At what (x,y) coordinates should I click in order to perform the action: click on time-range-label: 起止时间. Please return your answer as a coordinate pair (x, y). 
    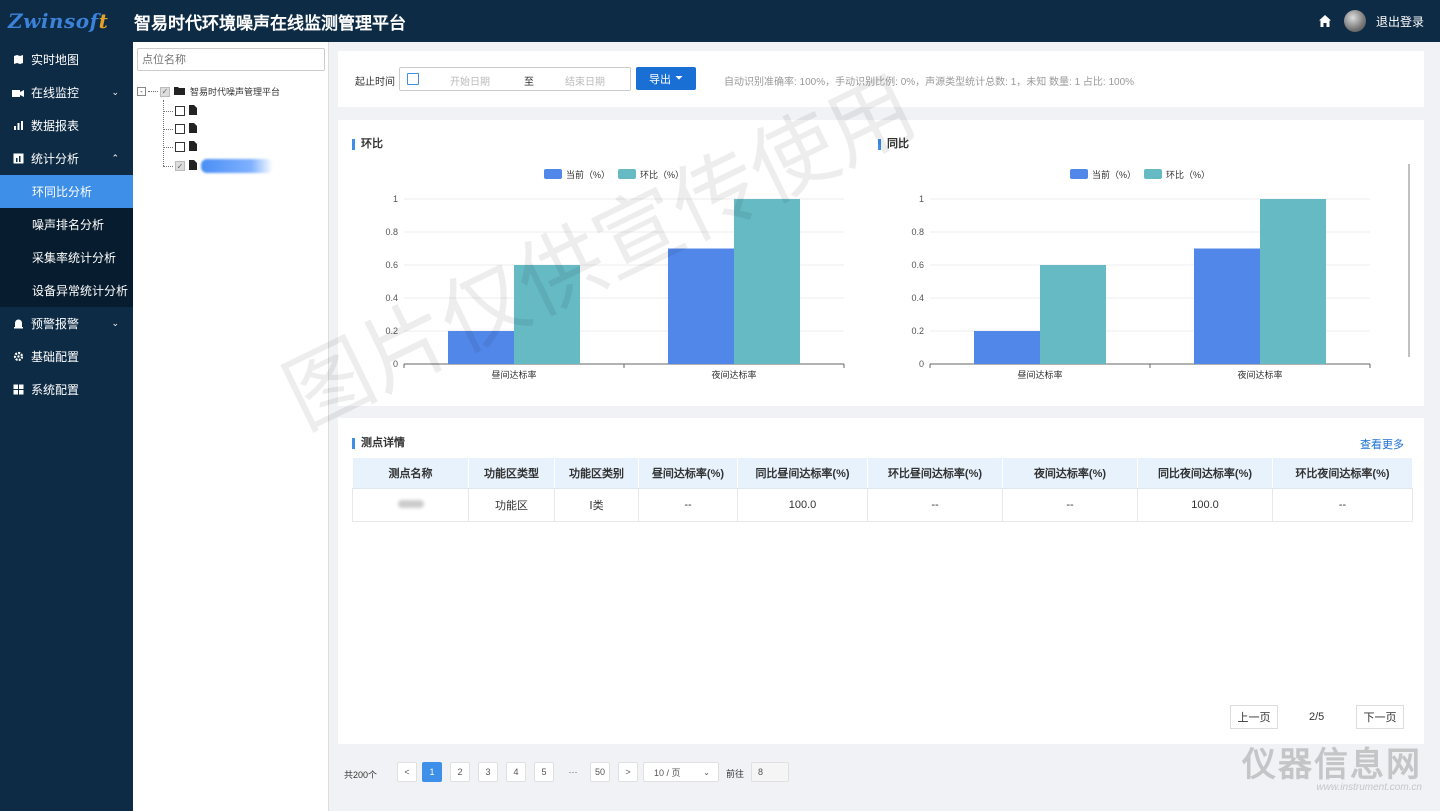
    Looking at the image, I should click on (375, 82).